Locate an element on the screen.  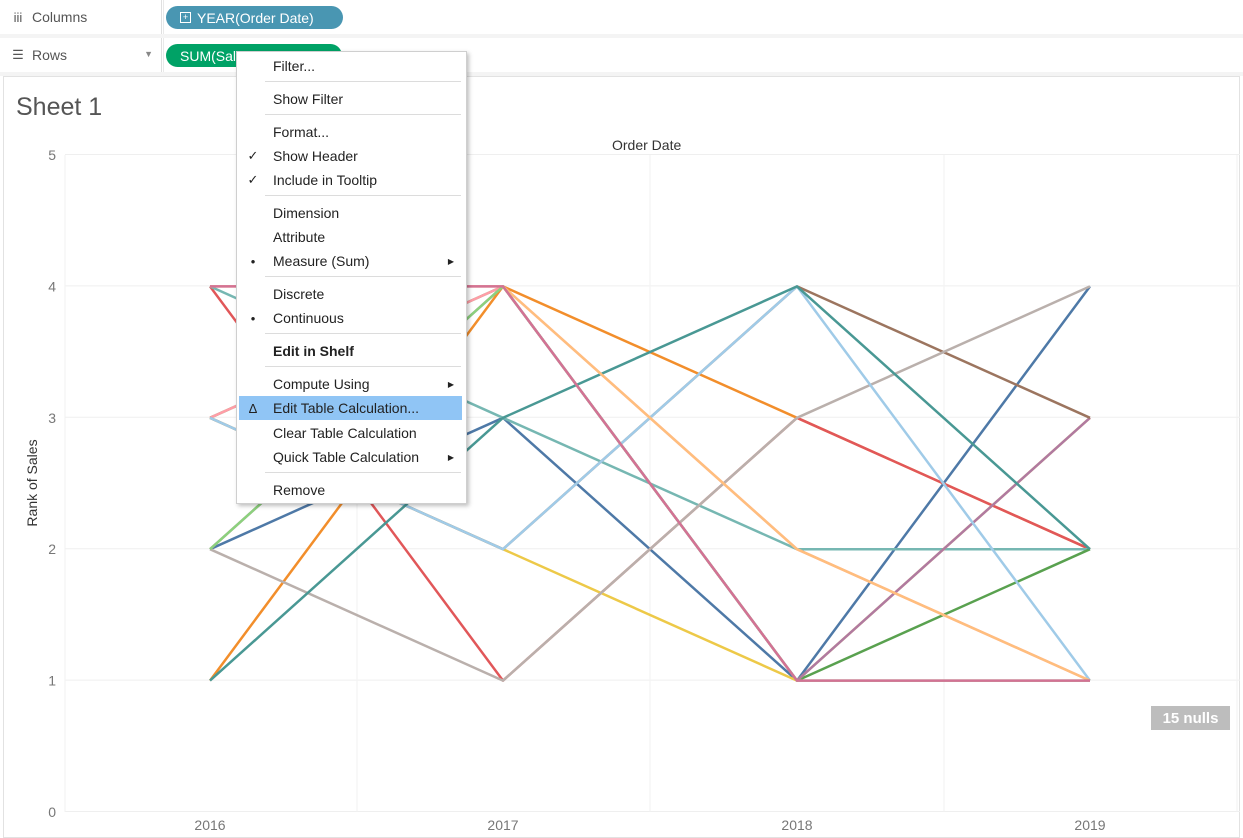
menu-item-label: Continuous is located at coordinates (308, 318).